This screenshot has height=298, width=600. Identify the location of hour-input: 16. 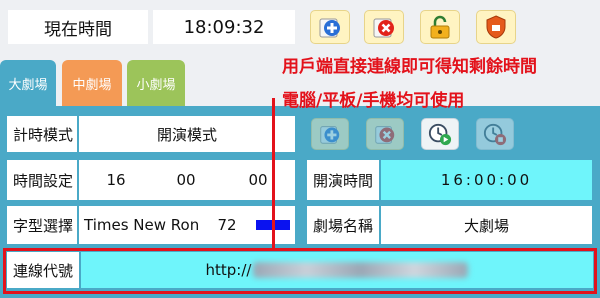
(116, 180).